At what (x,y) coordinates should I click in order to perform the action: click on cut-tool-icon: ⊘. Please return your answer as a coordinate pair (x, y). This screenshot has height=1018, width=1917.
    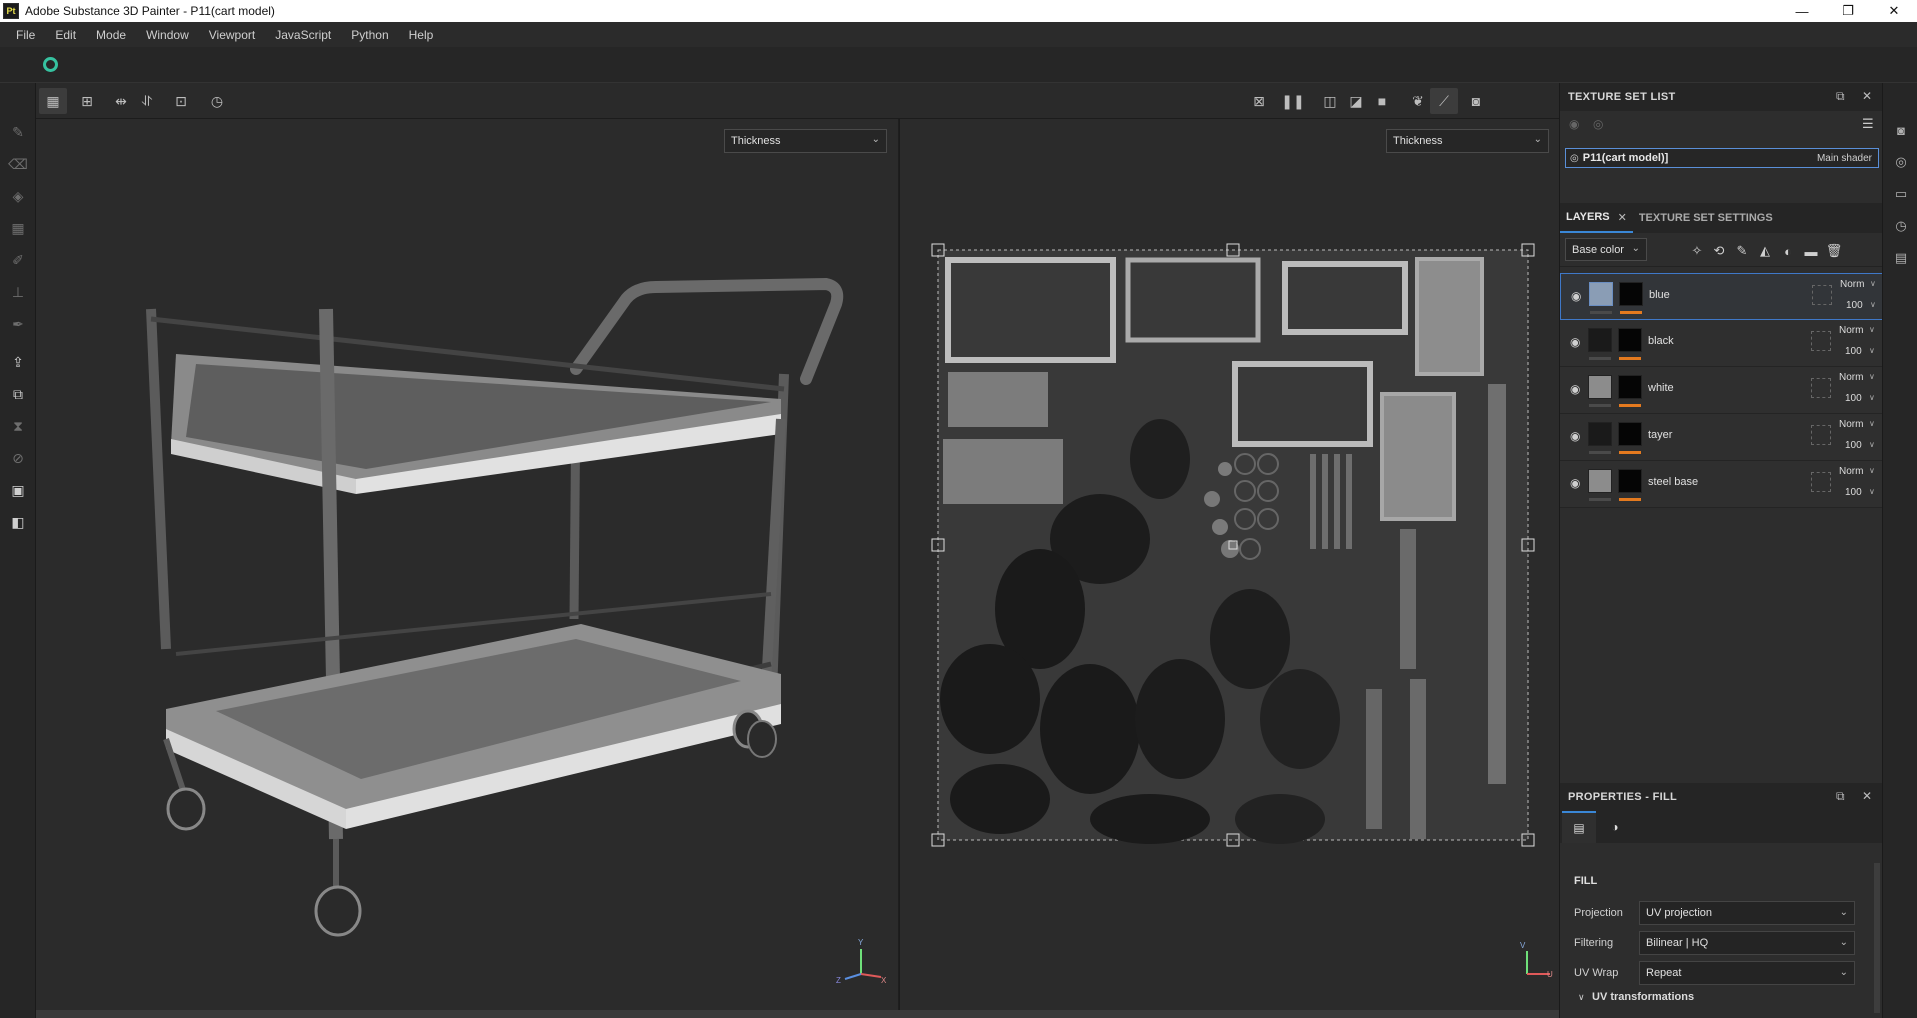
    Looking at the image, I should click on (18, 458).